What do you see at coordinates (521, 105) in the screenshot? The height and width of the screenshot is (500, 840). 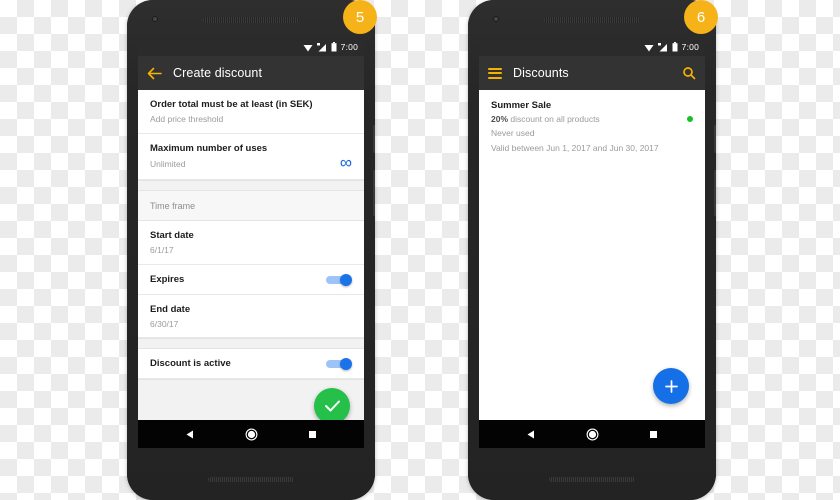 I see `discount-title: Summer Sale` at bounding box center [521, 105].